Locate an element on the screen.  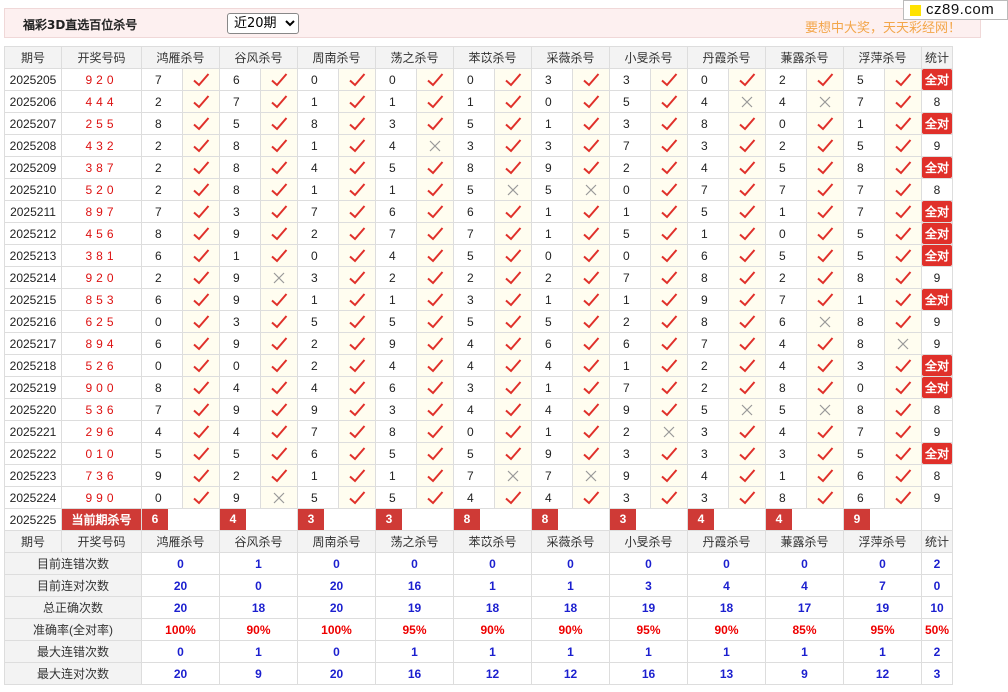
kill-number-cell: 8 is located at coordinates (864, 321).